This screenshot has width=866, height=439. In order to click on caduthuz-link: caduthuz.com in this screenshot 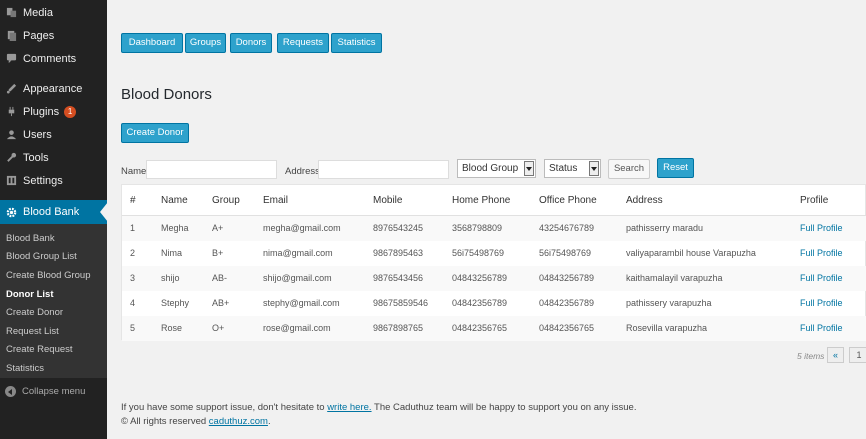, I will do `click(238, 421)`.